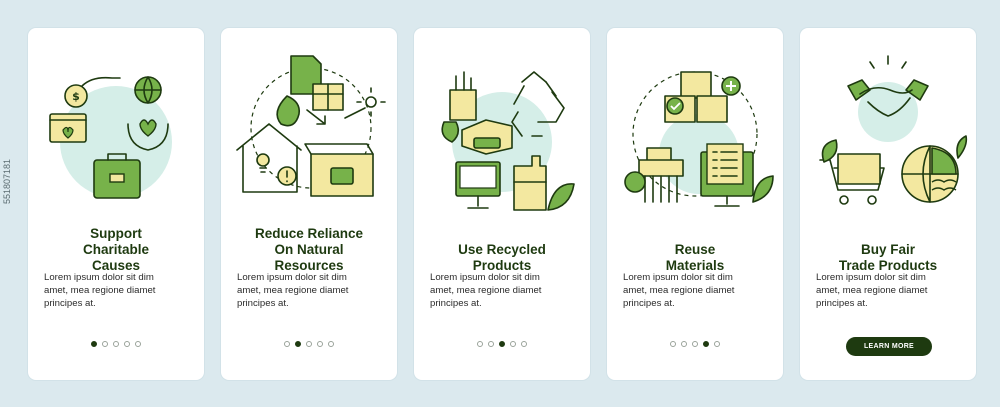 This screenshot has height=407, width=1000. What do you see at coordinates (309, 233) in the screenshot?
I see `screen-title-line: Reduce Reliance` at bounding box center [309, 233].